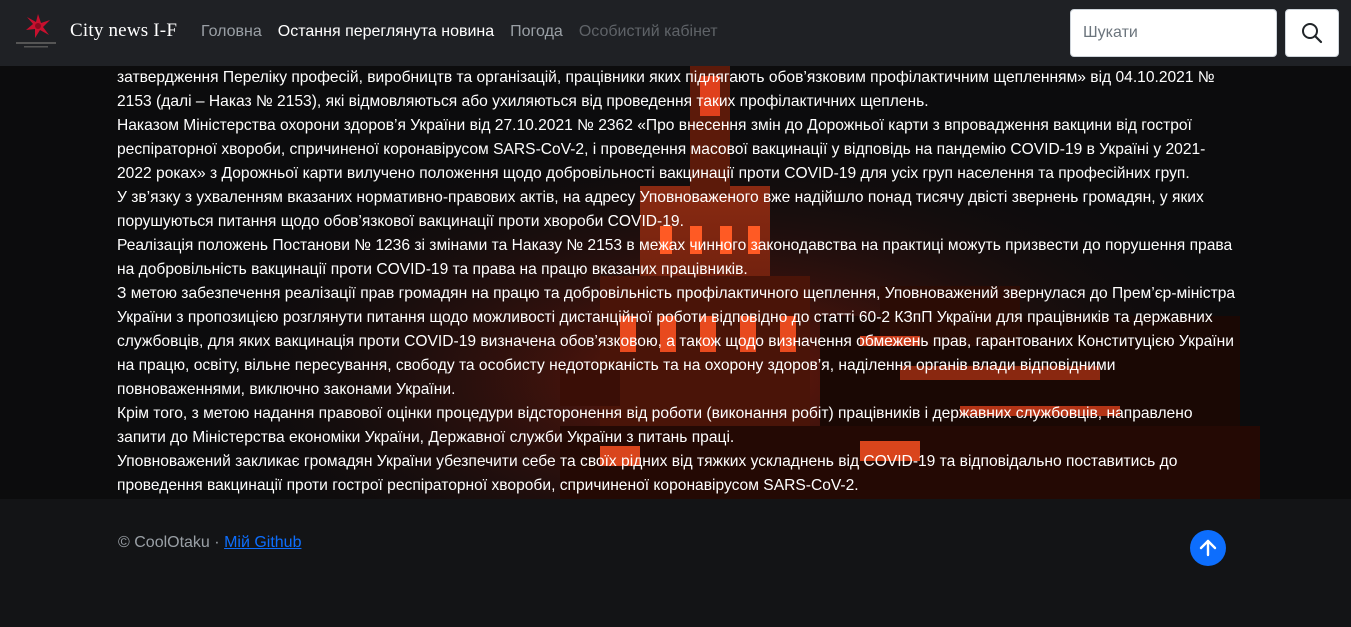 Image resolution: width=1351 pixels, height=627 pixels. Describe the element at coordinates (231, 32) in the screenshot. I see `nav-link-home: Головна` at that location.